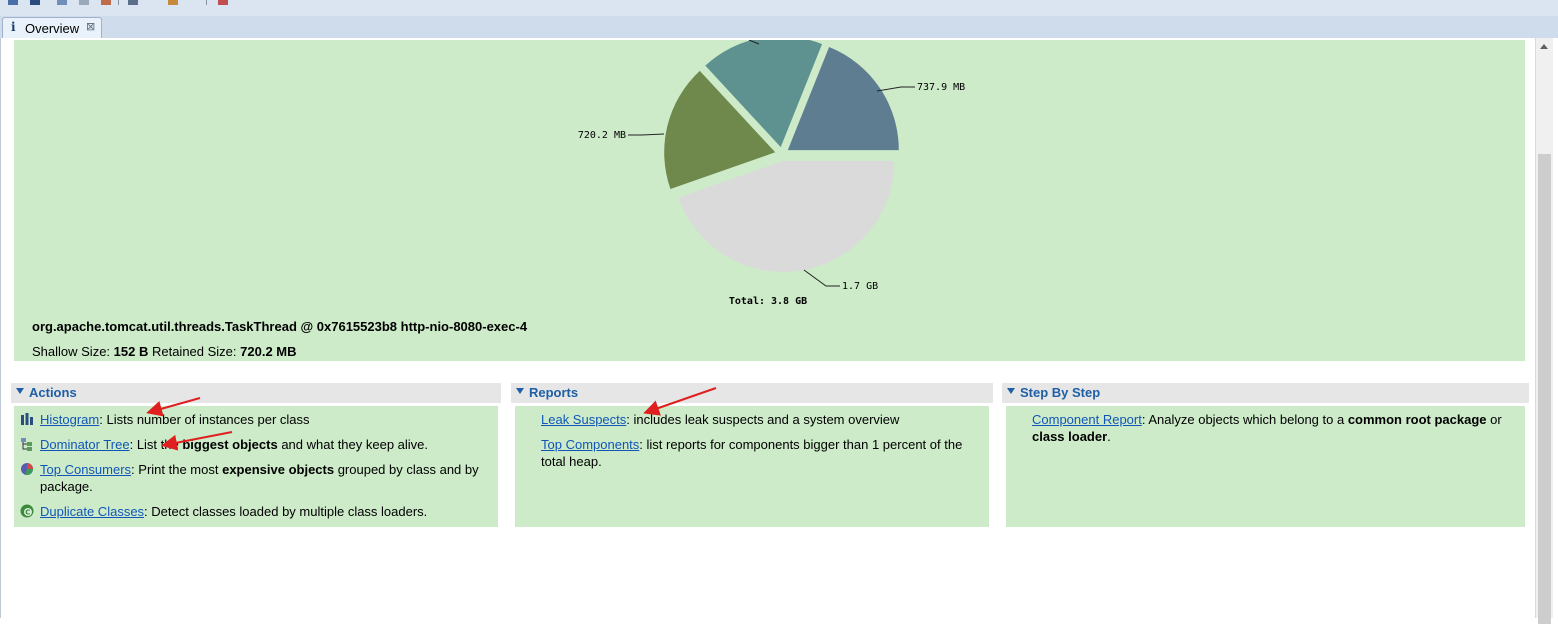  Describe the element at coordinates (27, 469) in the screenshot. I see `top-consumers-icon` at that location.